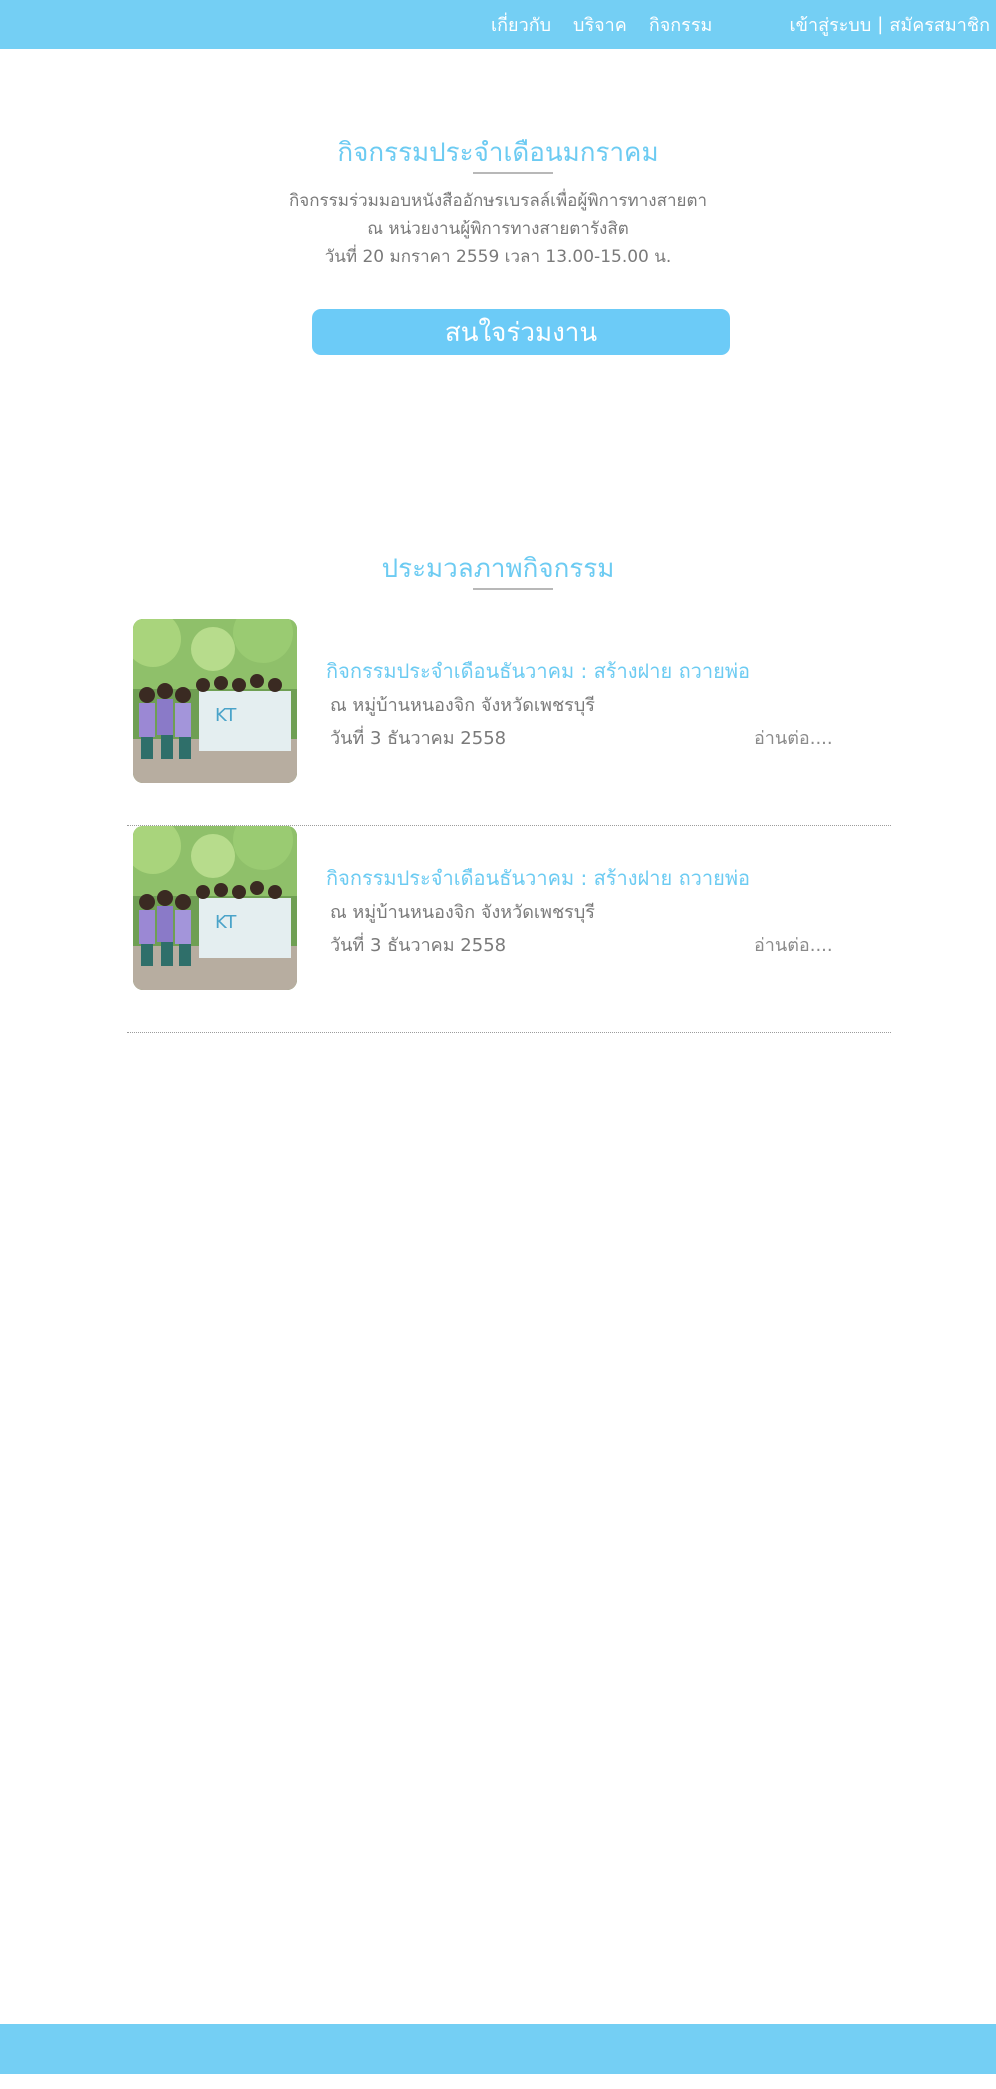 This screenshot has width=996, height=2089. I want to click on register-link: สมัครสมาชิก, so click(939, 24).